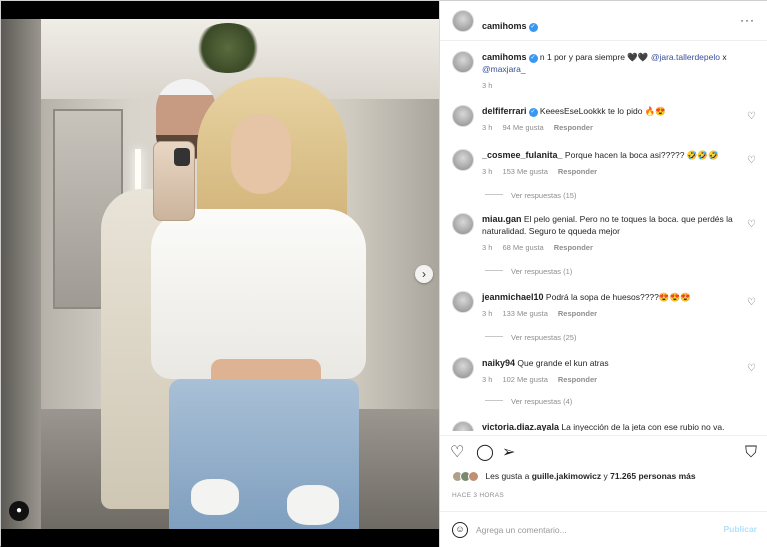 The width and height of the screenshot is (767, 547). I want to click on caption-mention: @maxjara_, so click(504, 69).